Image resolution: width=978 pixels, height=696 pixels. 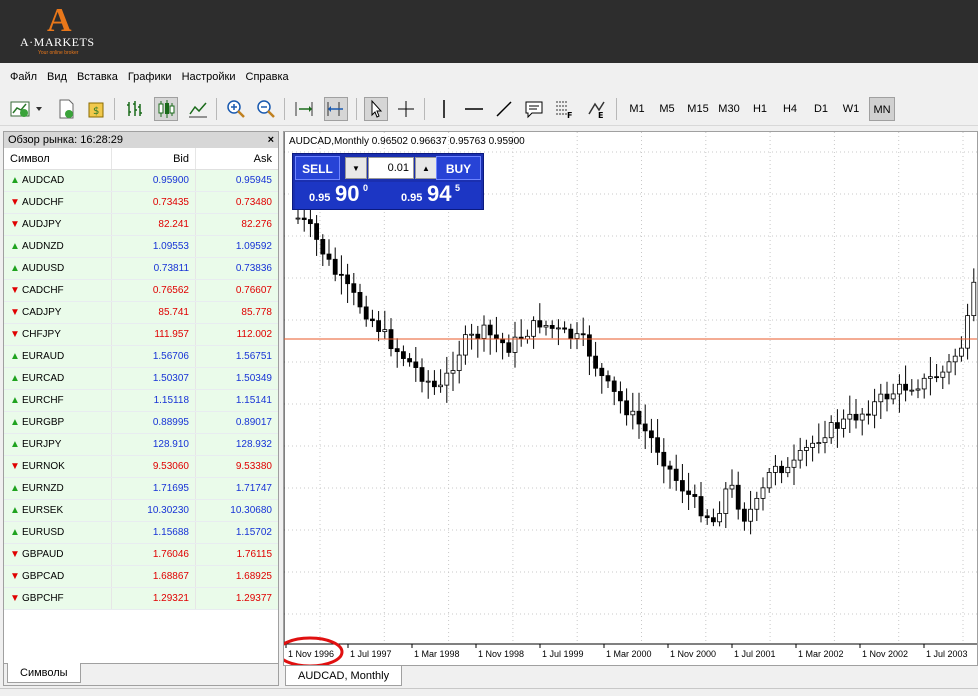 I want to click on buy-button: BUY, so click(x=458, y=168).